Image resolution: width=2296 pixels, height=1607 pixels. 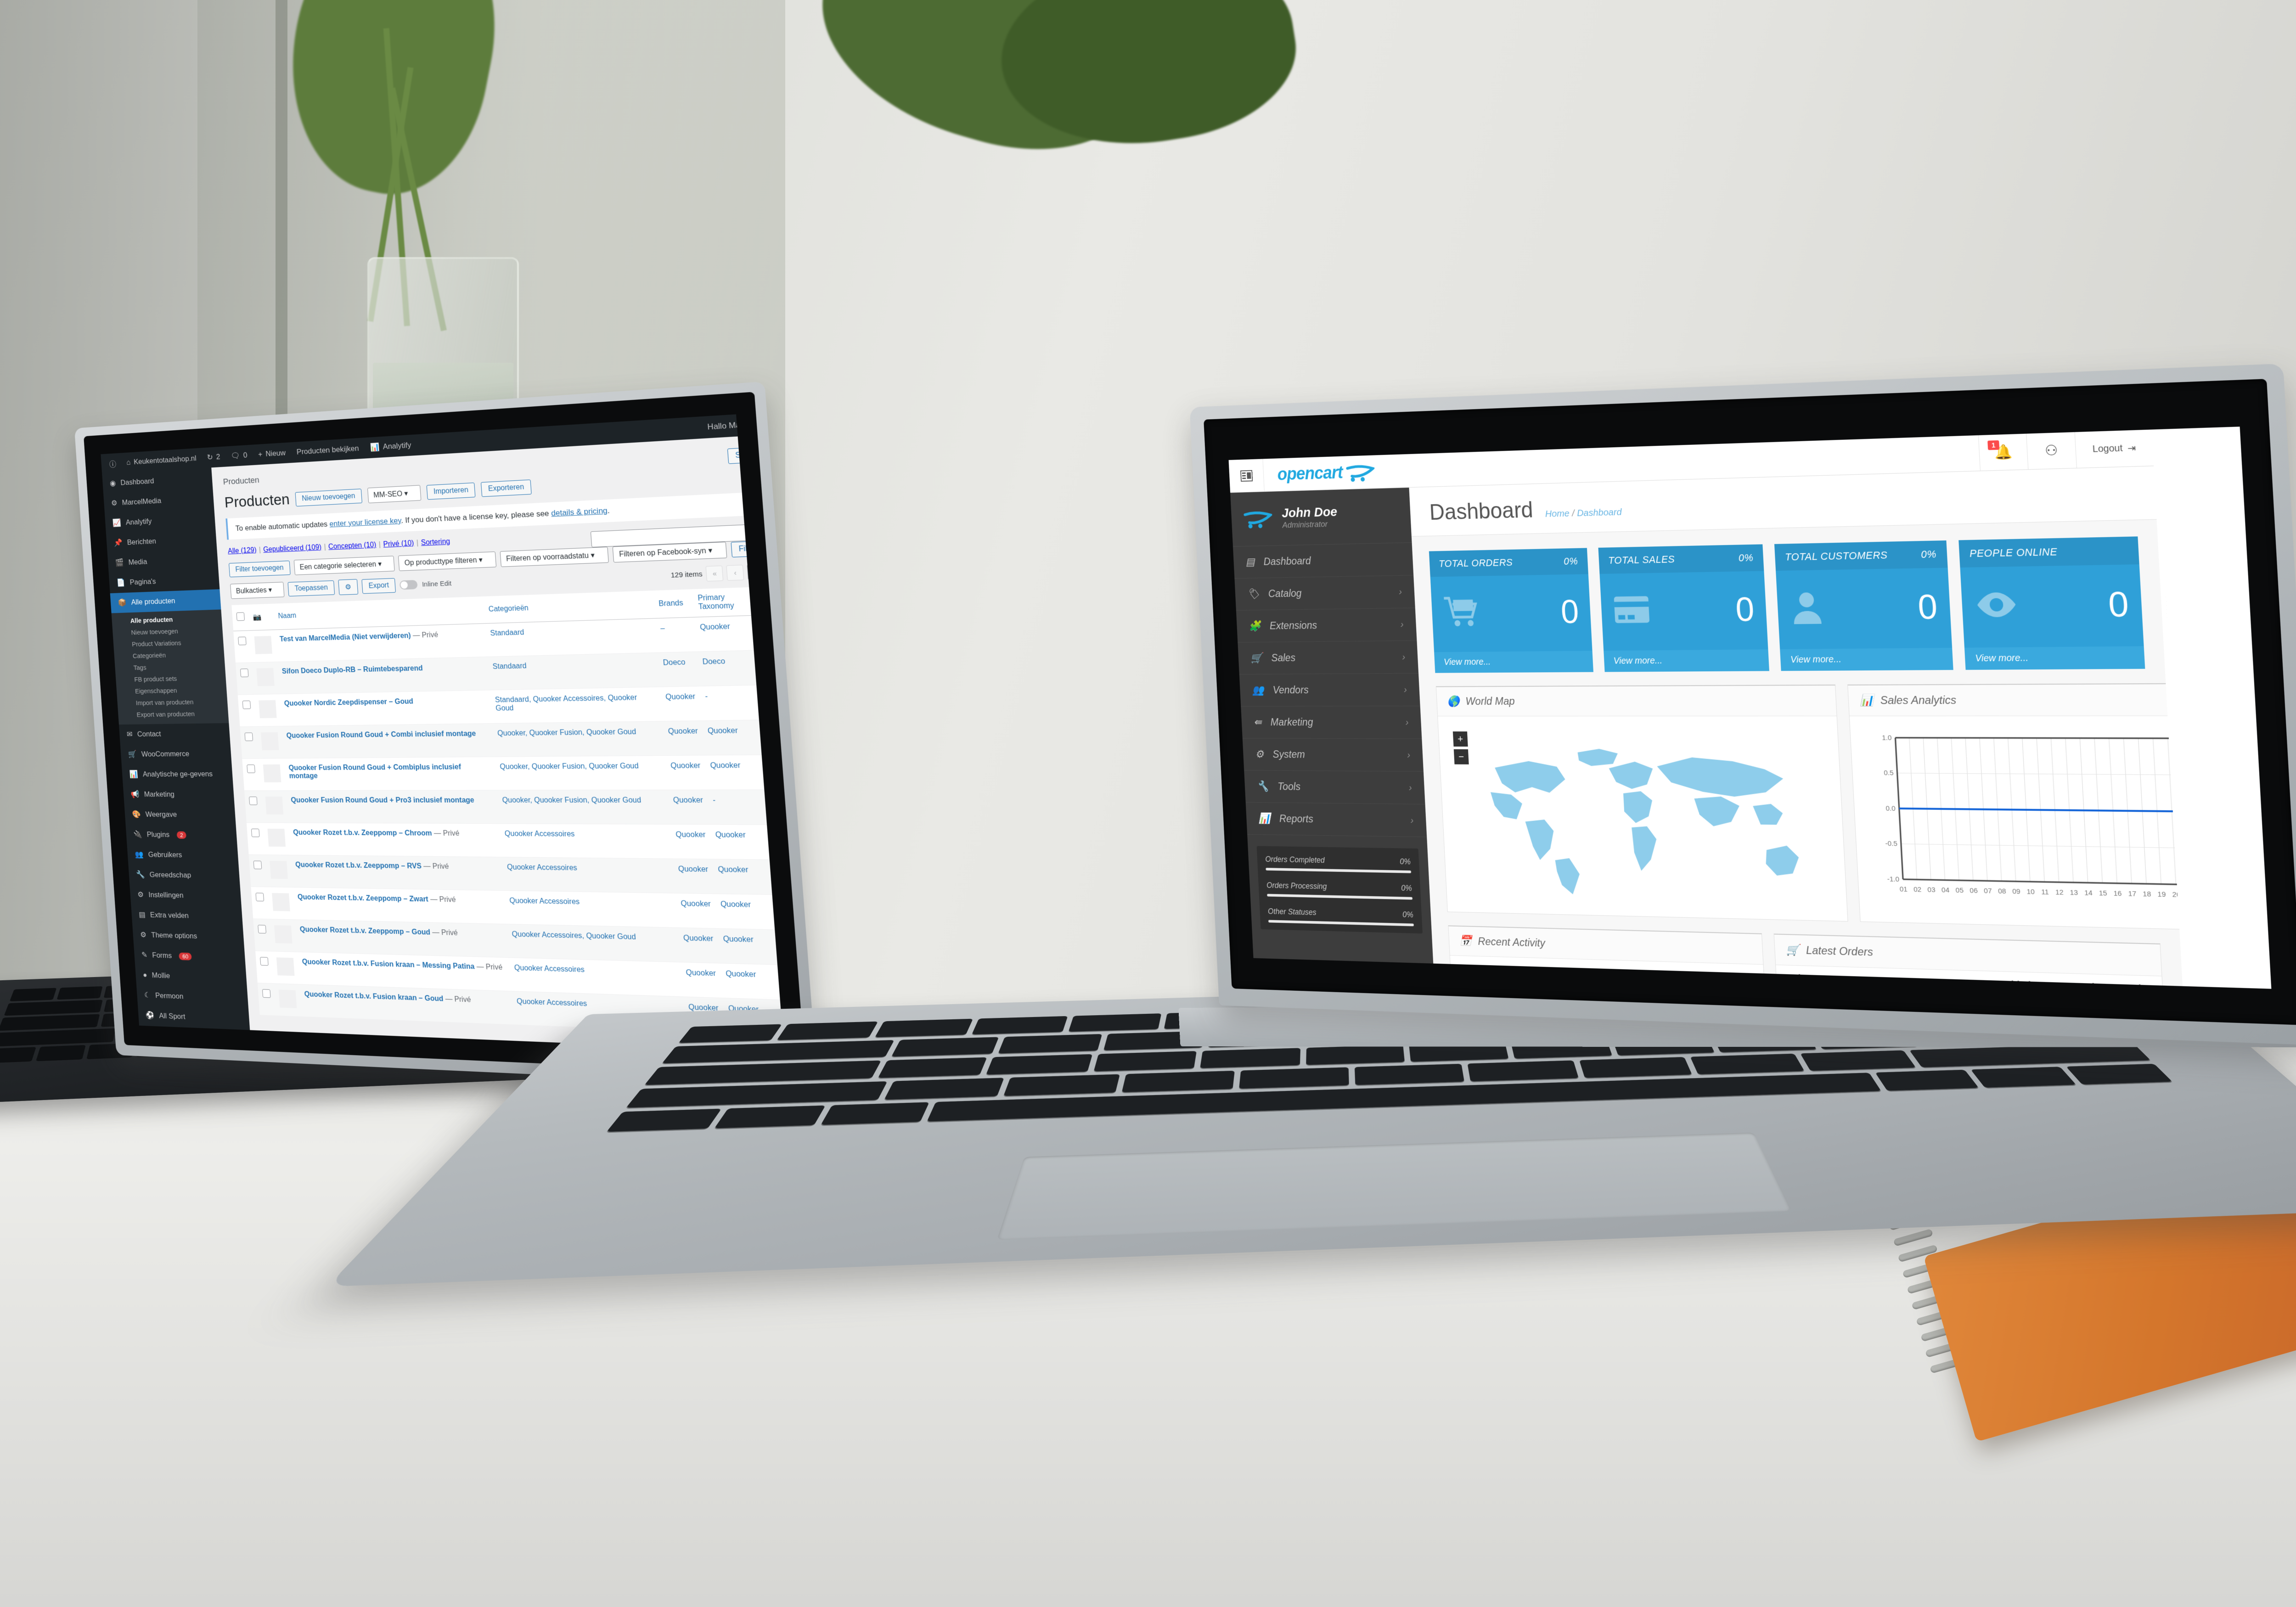 What do you see at coordinates (195, 1037) in the screenshot?
I see `sidebar-item-wpsmtp: ✉ WP-SMTP` at bounding box center [195, 1037].